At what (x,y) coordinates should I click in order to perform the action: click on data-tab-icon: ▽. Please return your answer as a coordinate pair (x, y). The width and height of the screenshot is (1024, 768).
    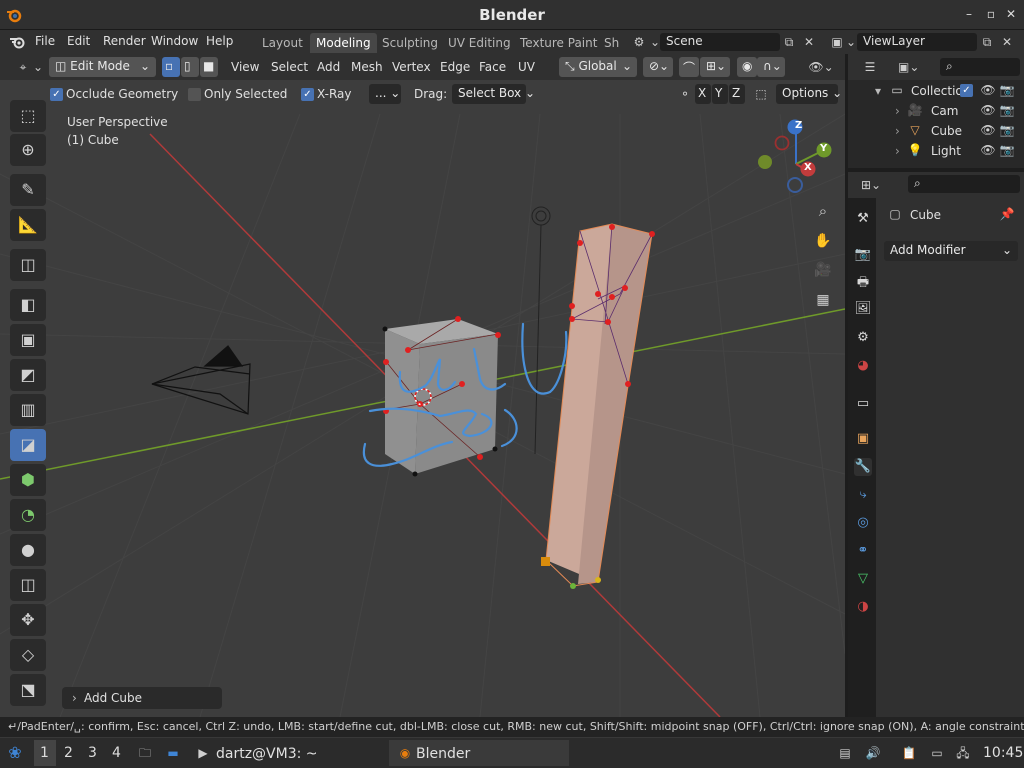
    Looking at the image, I should click on (863, 579).